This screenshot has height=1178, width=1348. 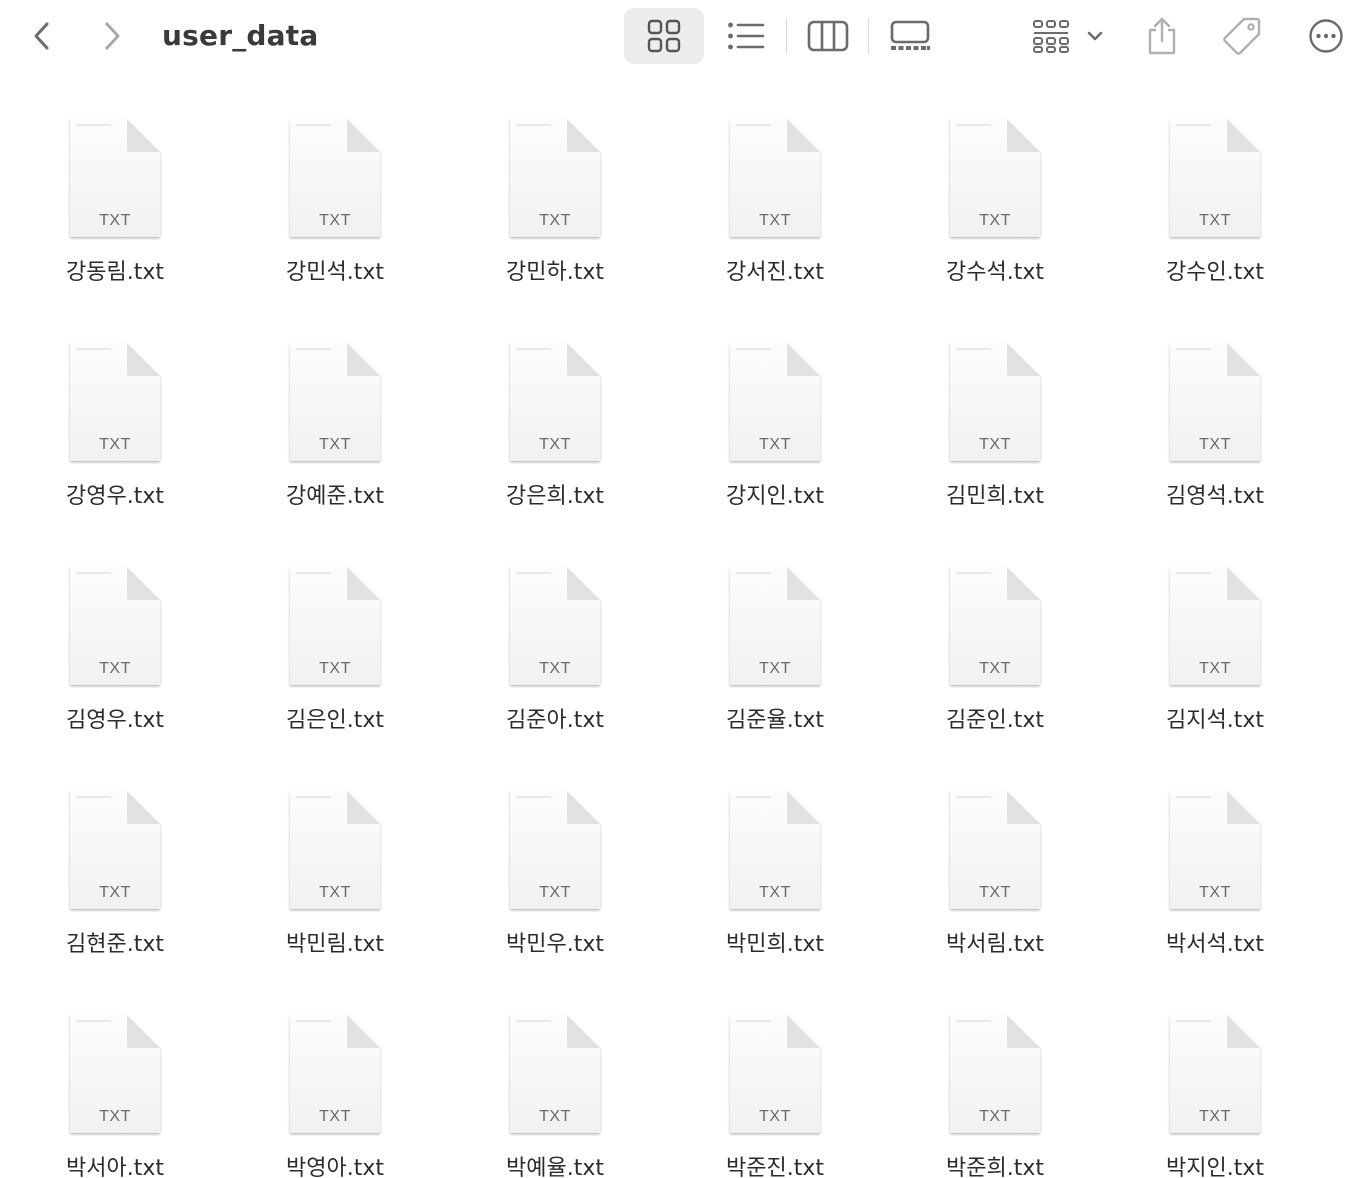 I want to click on tag-icon, so click(x=1242, y=36).